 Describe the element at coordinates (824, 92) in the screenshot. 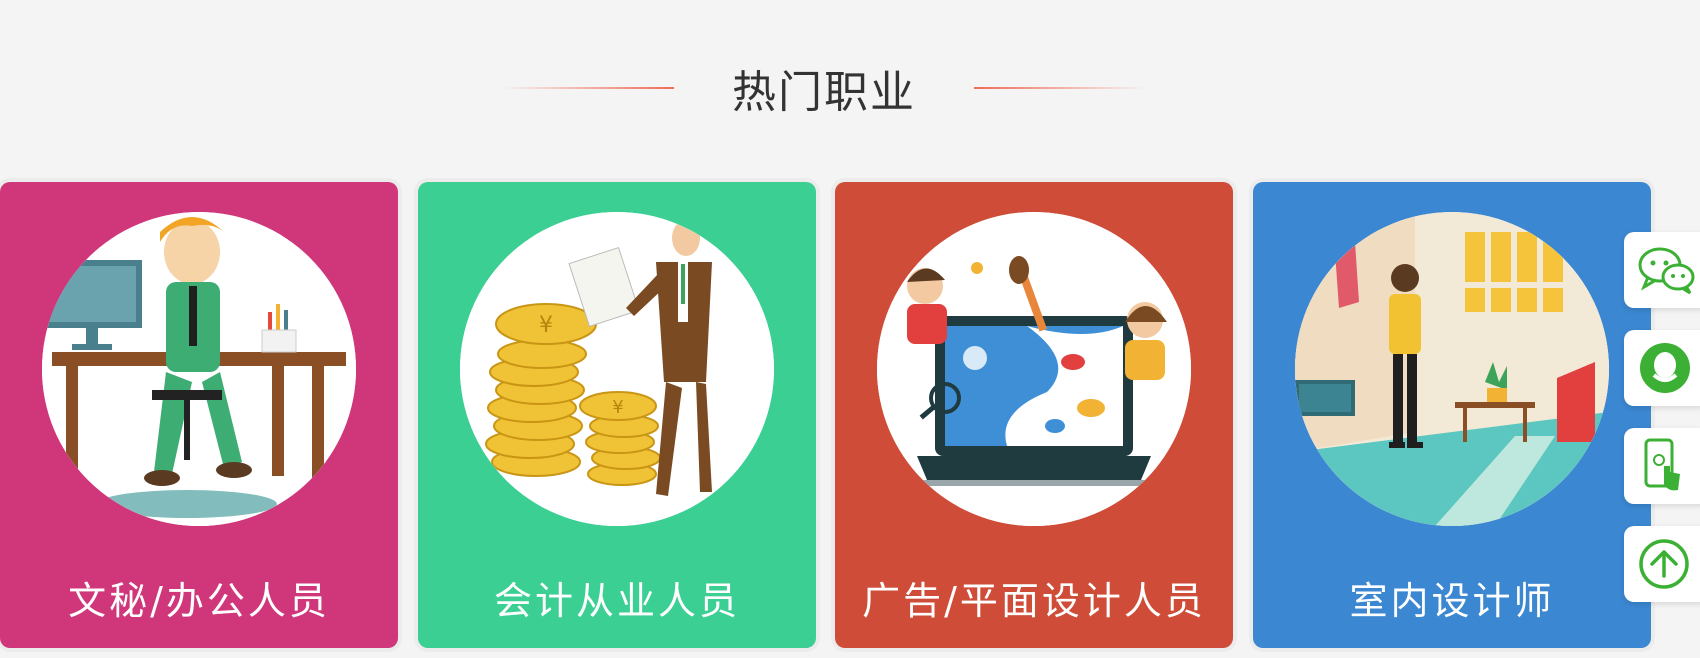

I see `section-title: 热门职业` at that location.